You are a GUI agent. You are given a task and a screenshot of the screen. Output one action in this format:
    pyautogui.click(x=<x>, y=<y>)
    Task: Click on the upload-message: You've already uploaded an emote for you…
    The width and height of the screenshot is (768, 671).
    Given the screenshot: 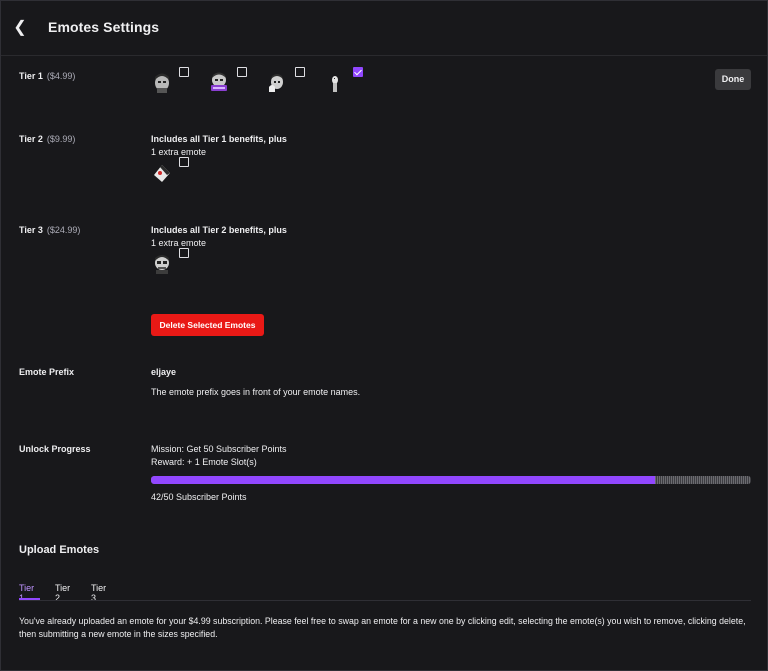 What is the action you would take?
    pyautogui.click(x=382, y=627)
    